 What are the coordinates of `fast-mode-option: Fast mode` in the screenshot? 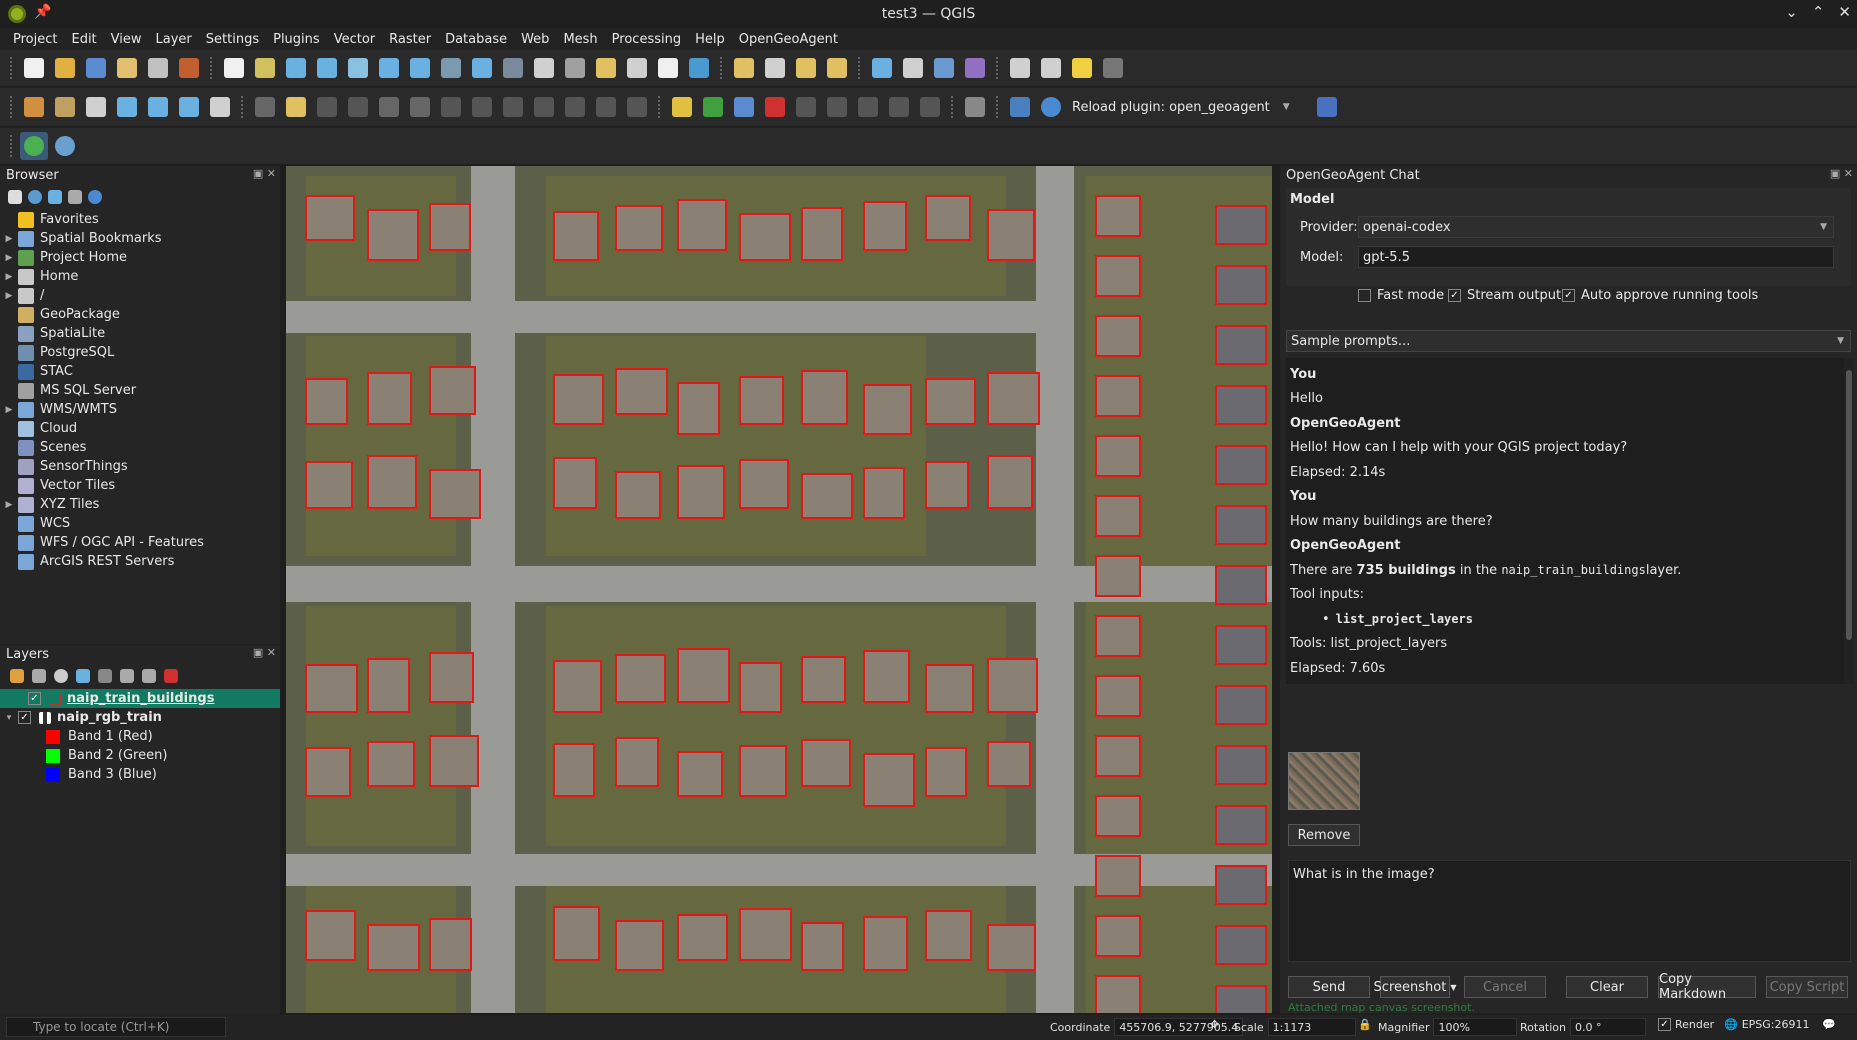 It's located at (1401, 295).